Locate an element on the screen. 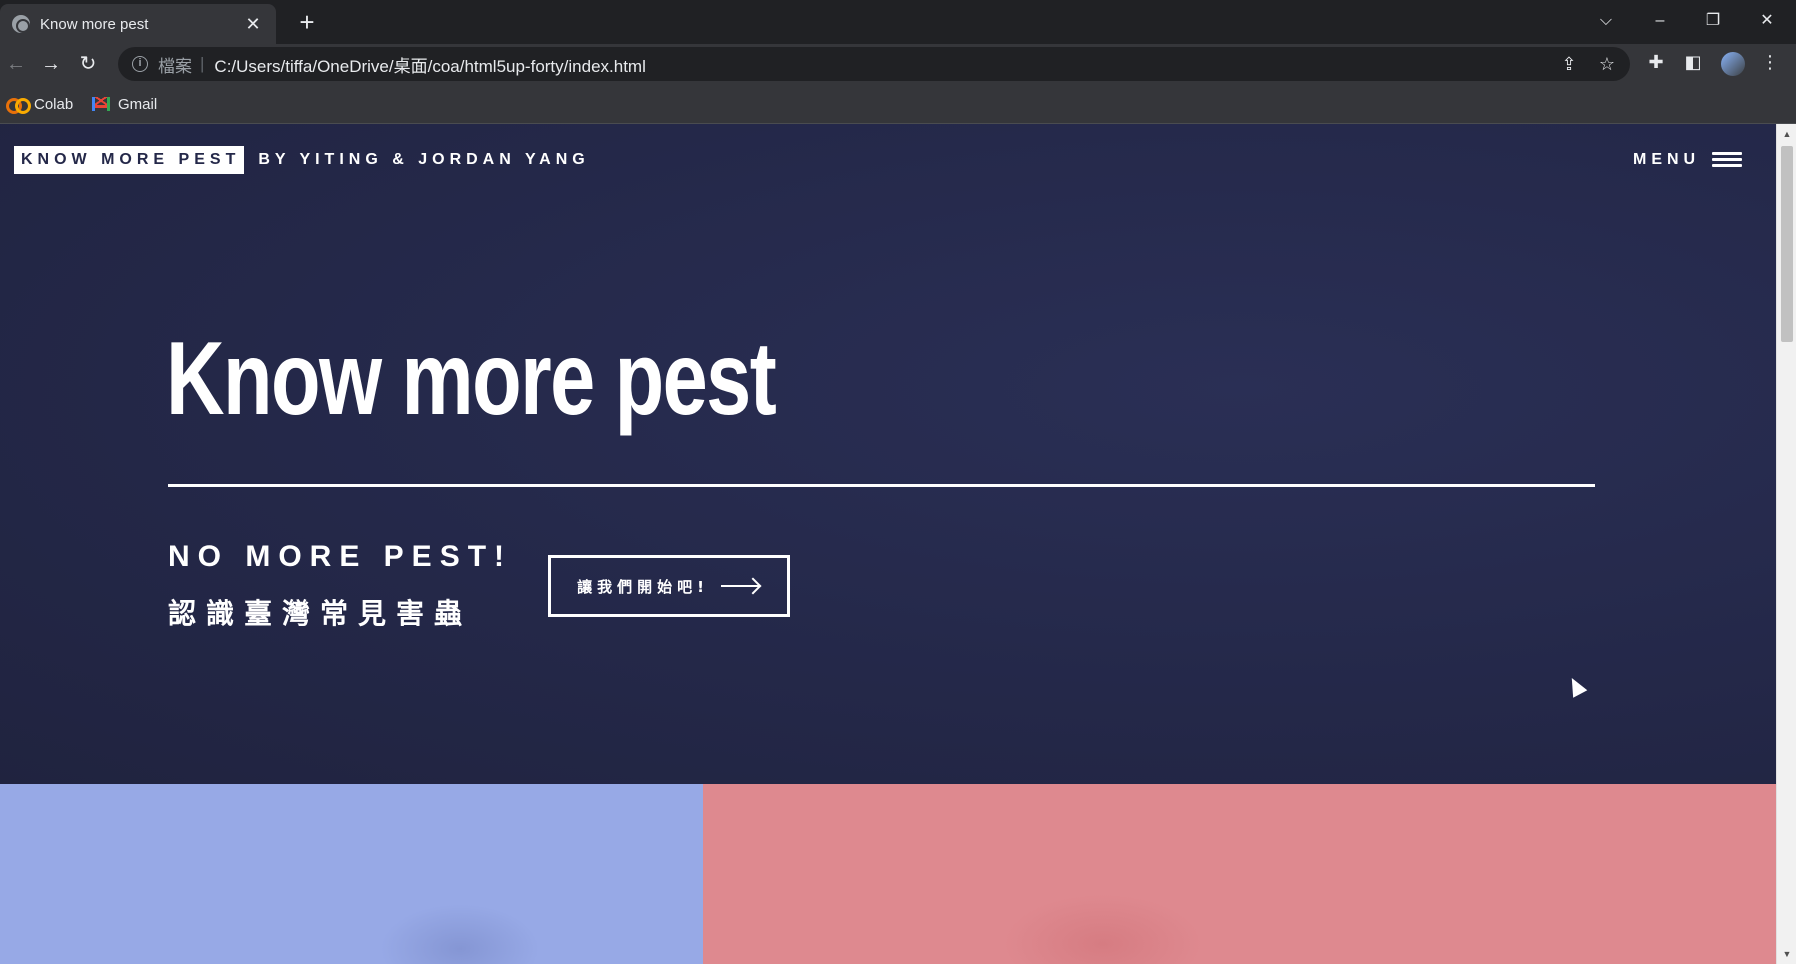 This screenshot has height=964, width=1796. hero-subtitle-en: NO MORE PEST! is located at coordinates (340, 556).